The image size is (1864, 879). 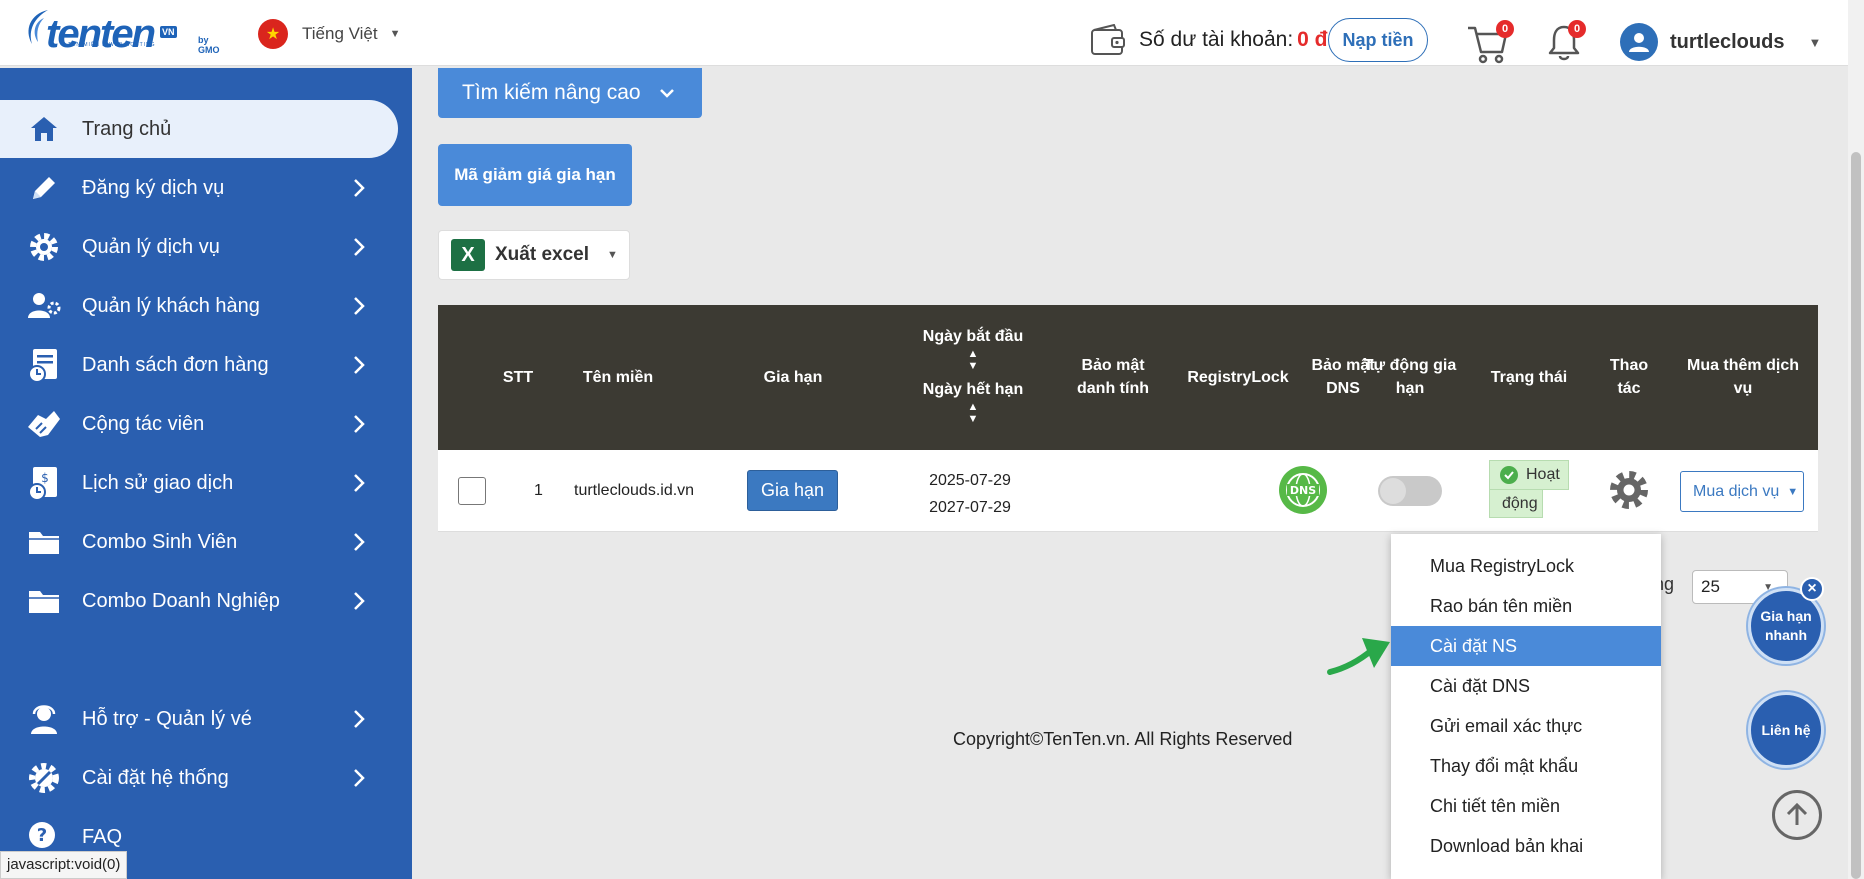 I want to click on sidebar-item-system-settings: Cài đặt hệ thống, so click(x=199, y=778).